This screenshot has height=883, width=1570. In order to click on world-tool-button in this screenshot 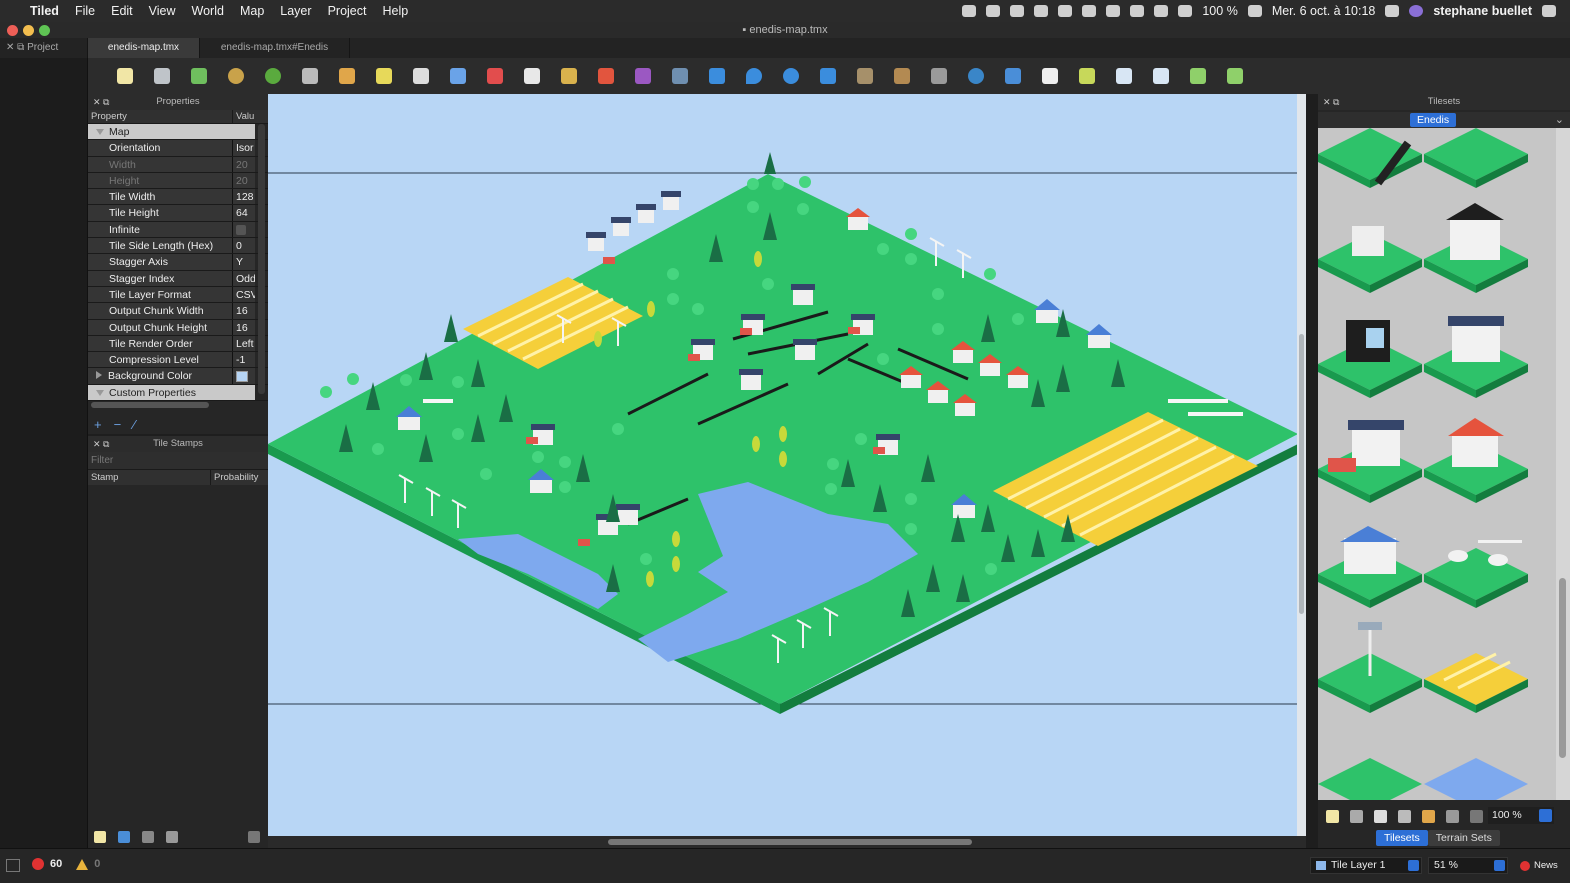, I will do `click(975, 76)`.